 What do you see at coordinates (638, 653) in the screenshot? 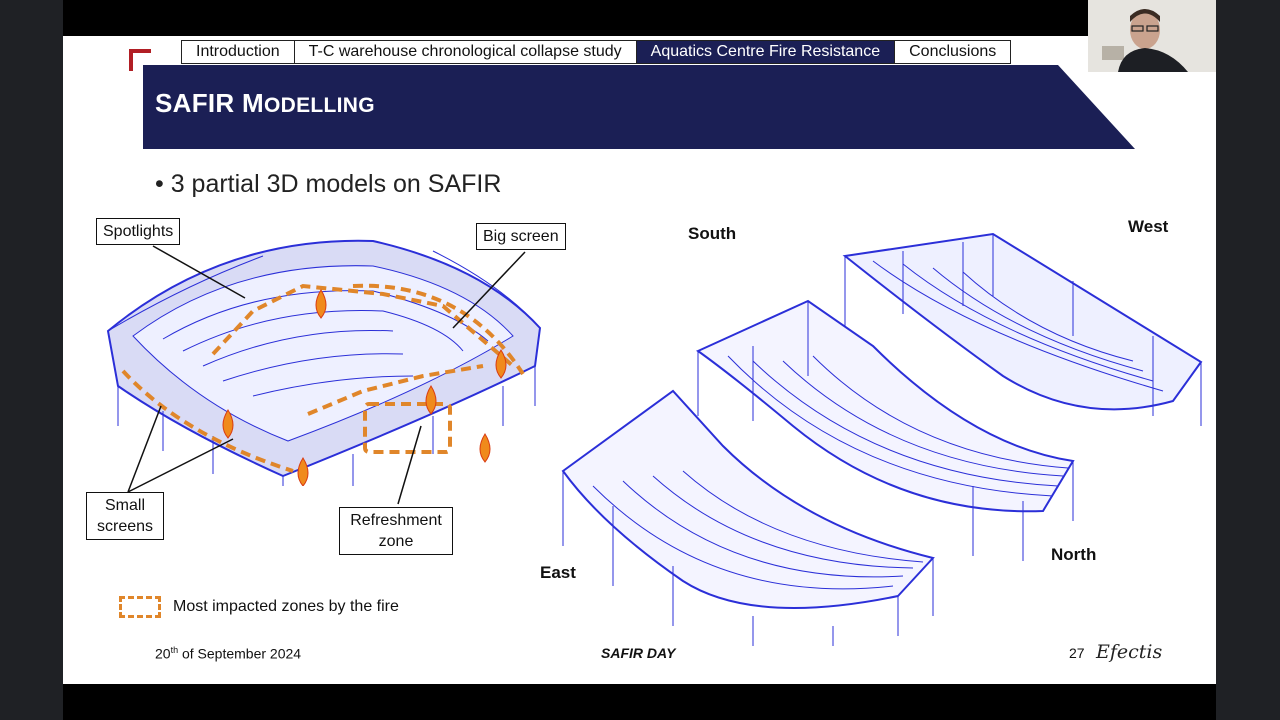
I see `footer-event: SAFIR DAY` at bounding box center [638, 653].